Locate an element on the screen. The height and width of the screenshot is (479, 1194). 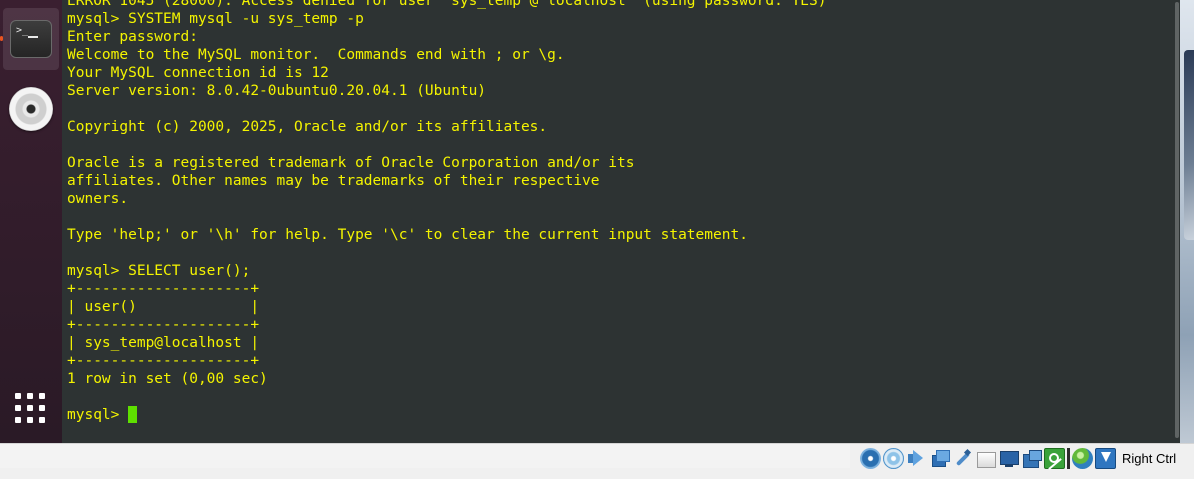
guest-features-icon is located at coordinates (1082, 458).